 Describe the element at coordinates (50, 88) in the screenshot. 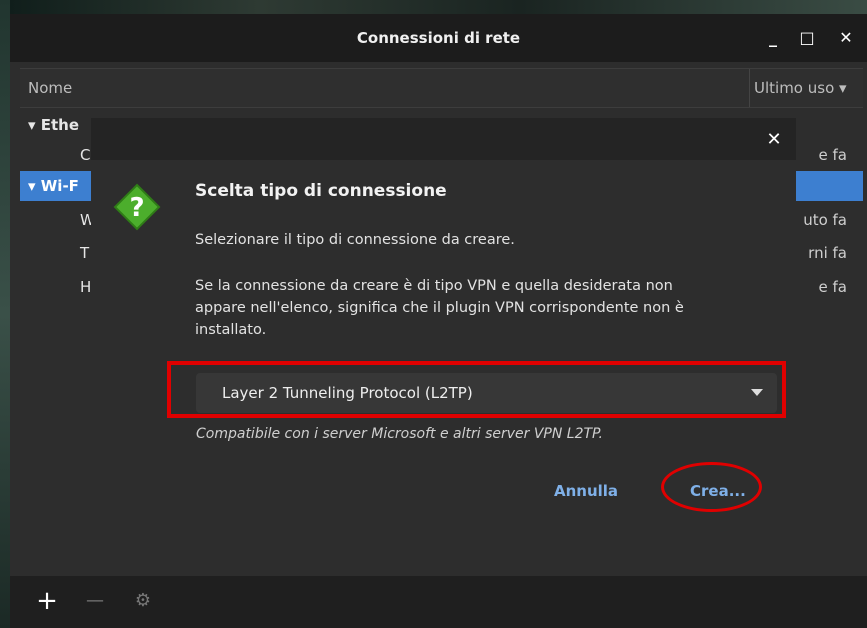

I see `column-header-name: Nome` at that location.